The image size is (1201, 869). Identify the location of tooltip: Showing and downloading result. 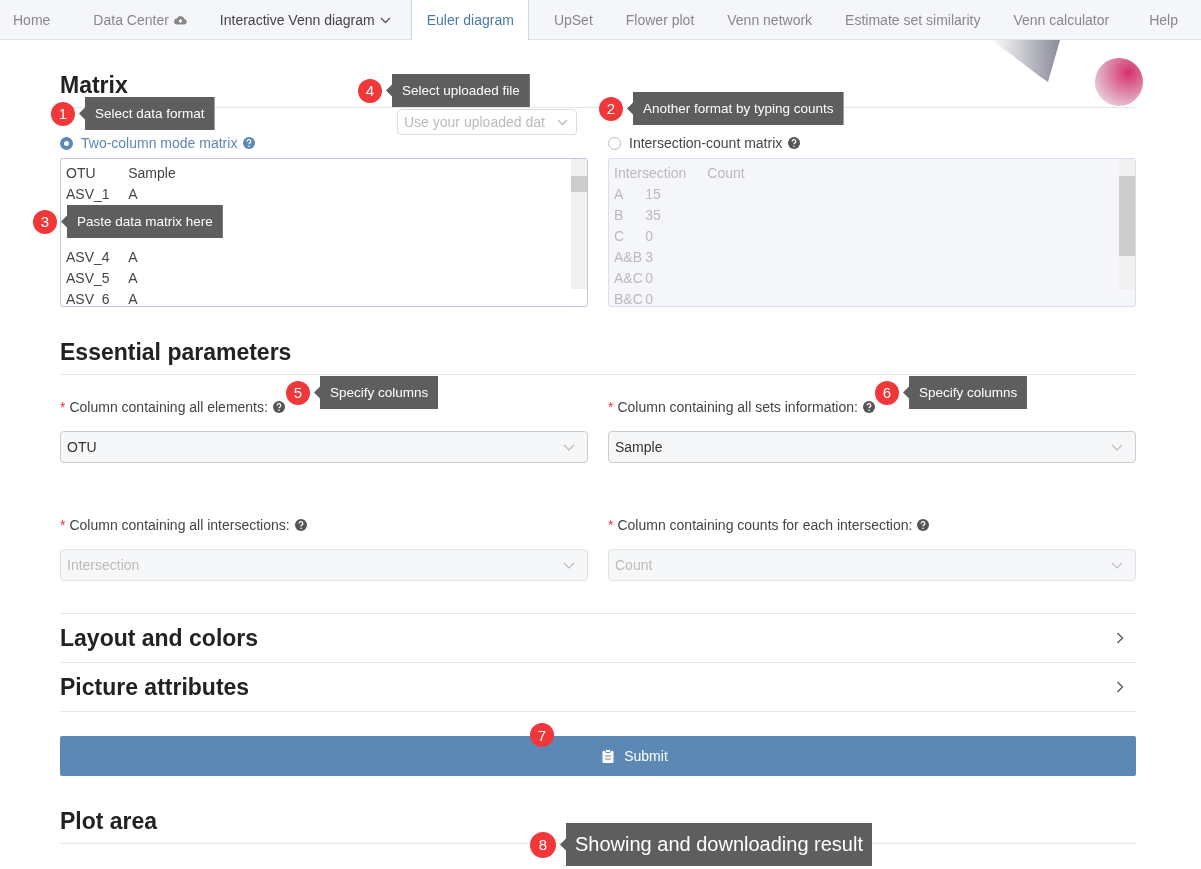
(716, 844).